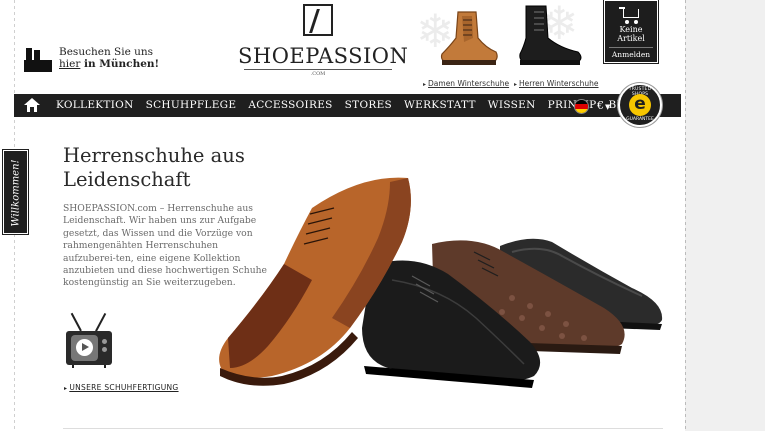 This screenshot has width=765, height=431. I want to click on login-link: Anmelden, so click(631, 53).